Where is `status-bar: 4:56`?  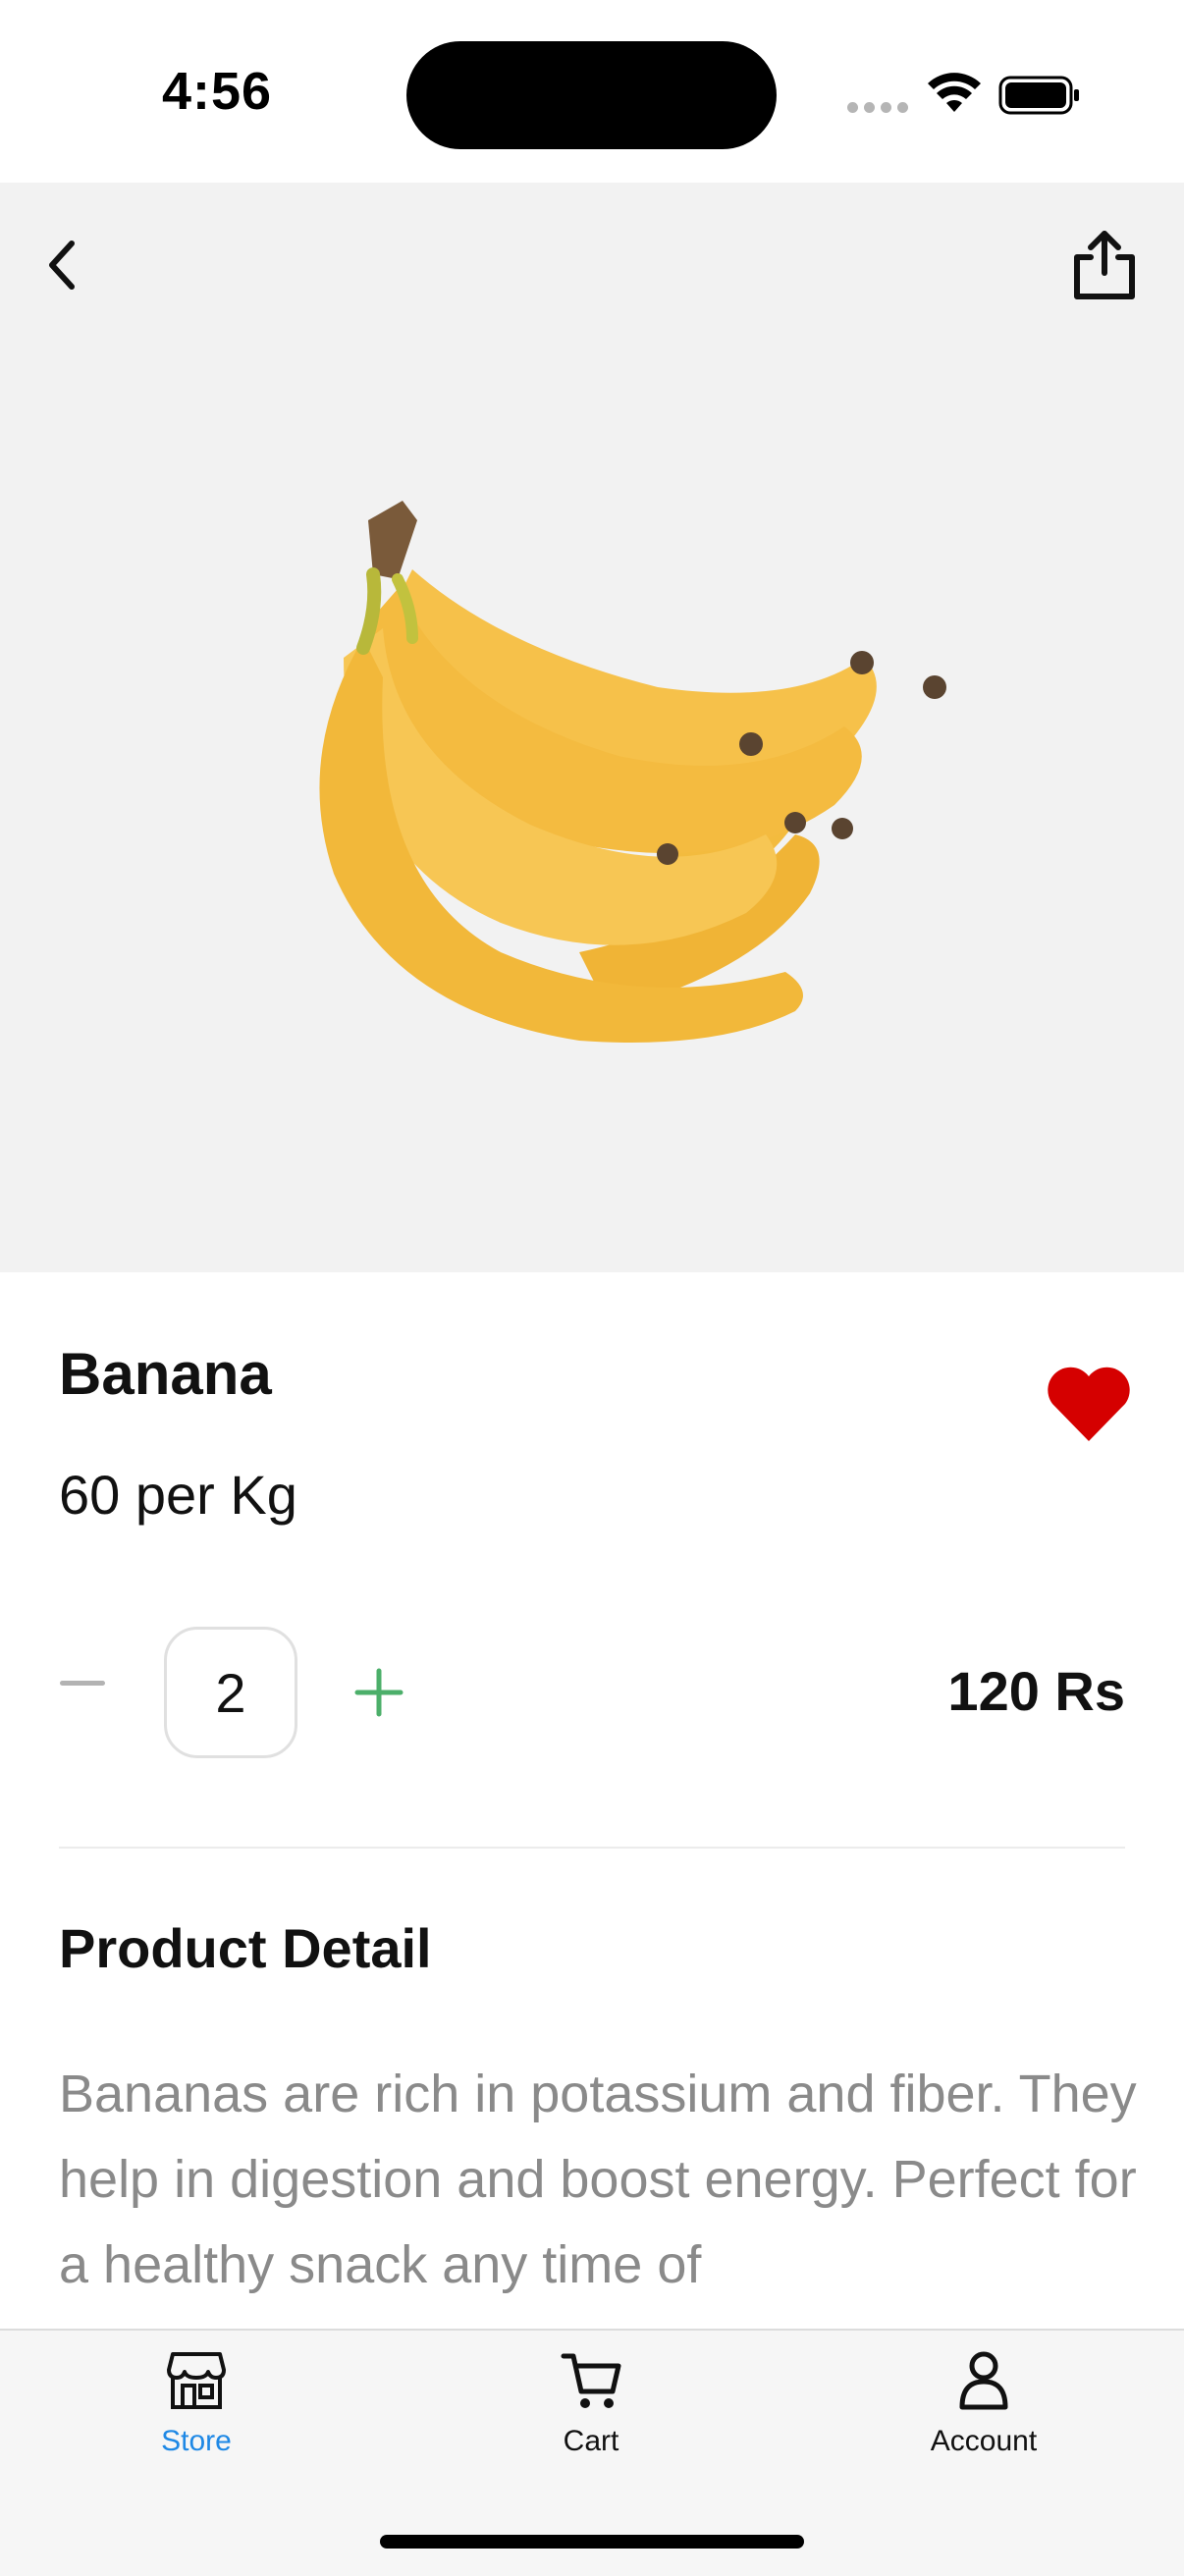
status-bar: 4:56 is located at coordinates (592, 91).